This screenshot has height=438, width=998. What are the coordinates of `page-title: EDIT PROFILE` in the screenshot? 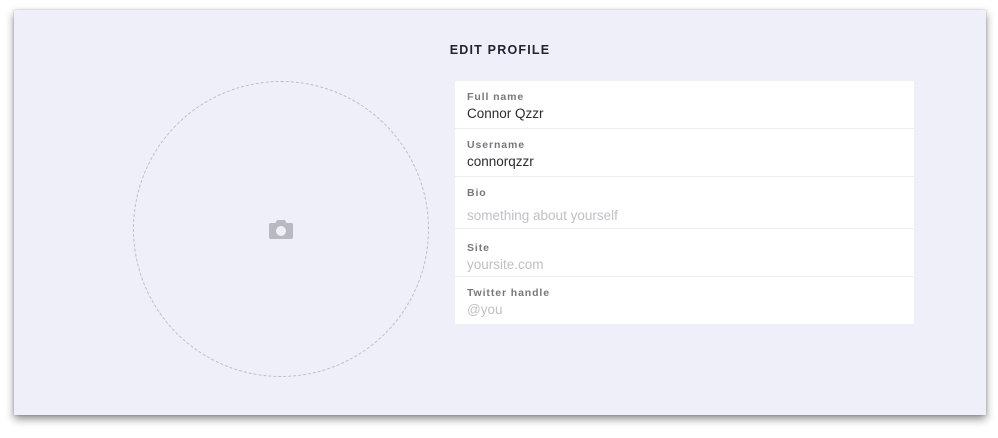 It's located at (500, 50).